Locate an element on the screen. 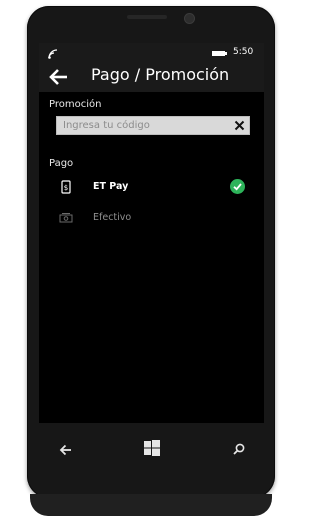  windows-home-icon is located at coordinates (152, 448).